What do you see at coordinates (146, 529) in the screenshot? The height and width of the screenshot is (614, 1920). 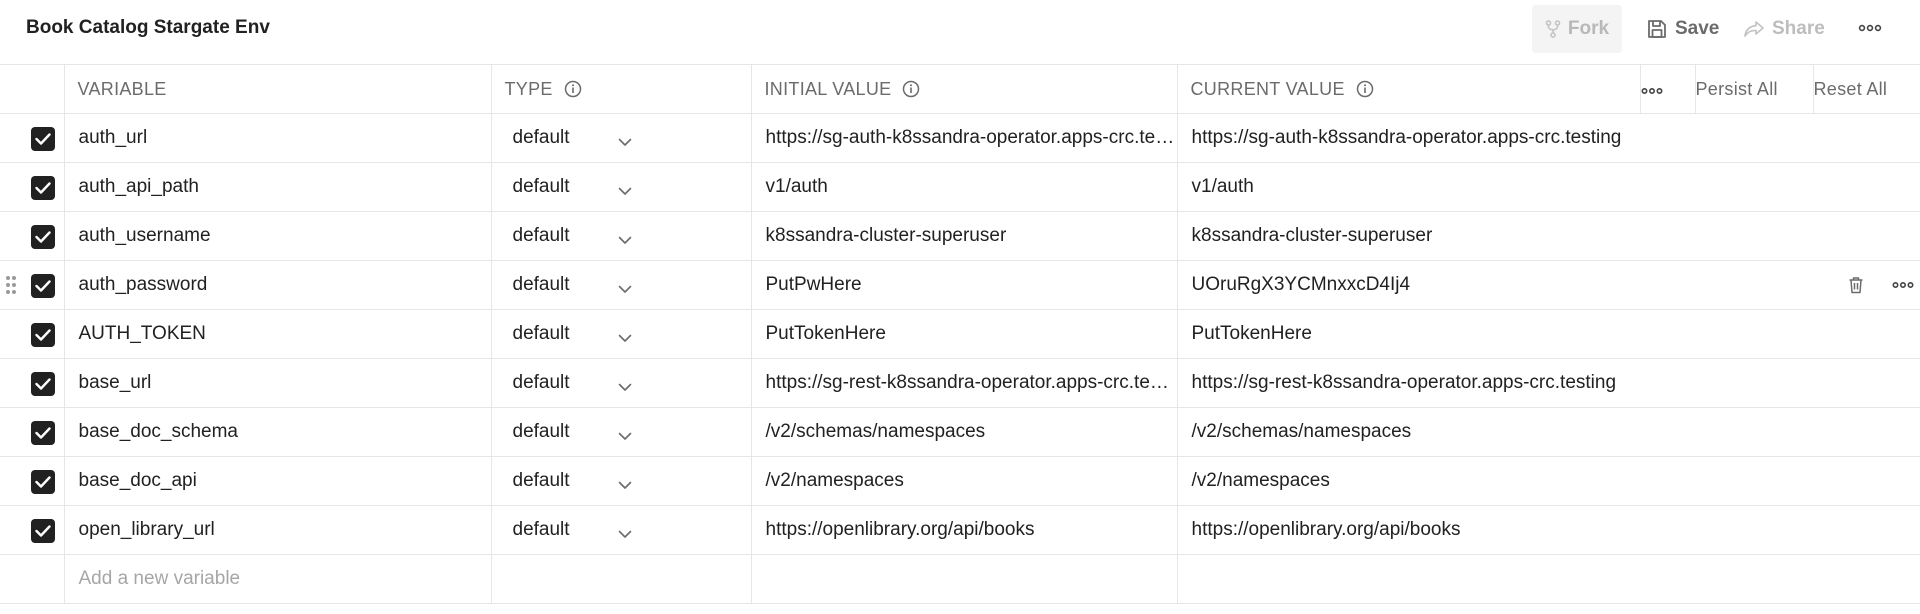 I see `variable-name: open_library_url` at bounding box center [146, 529].